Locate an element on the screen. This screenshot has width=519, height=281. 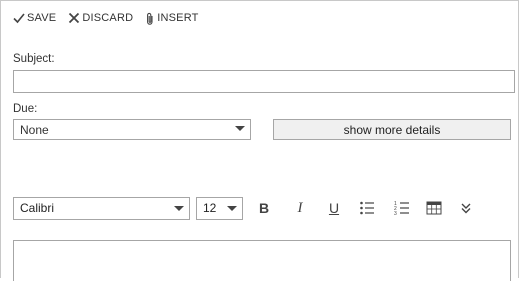
save-button: SAVE is located at coordinates (34, 18).